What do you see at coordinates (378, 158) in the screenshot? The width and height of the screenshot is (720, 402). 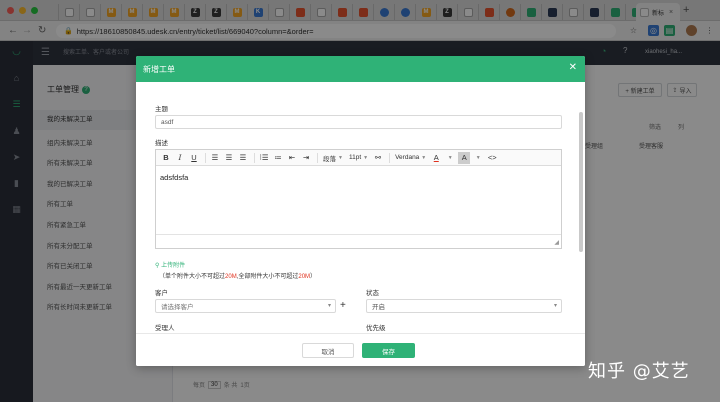 I see `link-icon: ⚯` at bounding box center [378, 158].